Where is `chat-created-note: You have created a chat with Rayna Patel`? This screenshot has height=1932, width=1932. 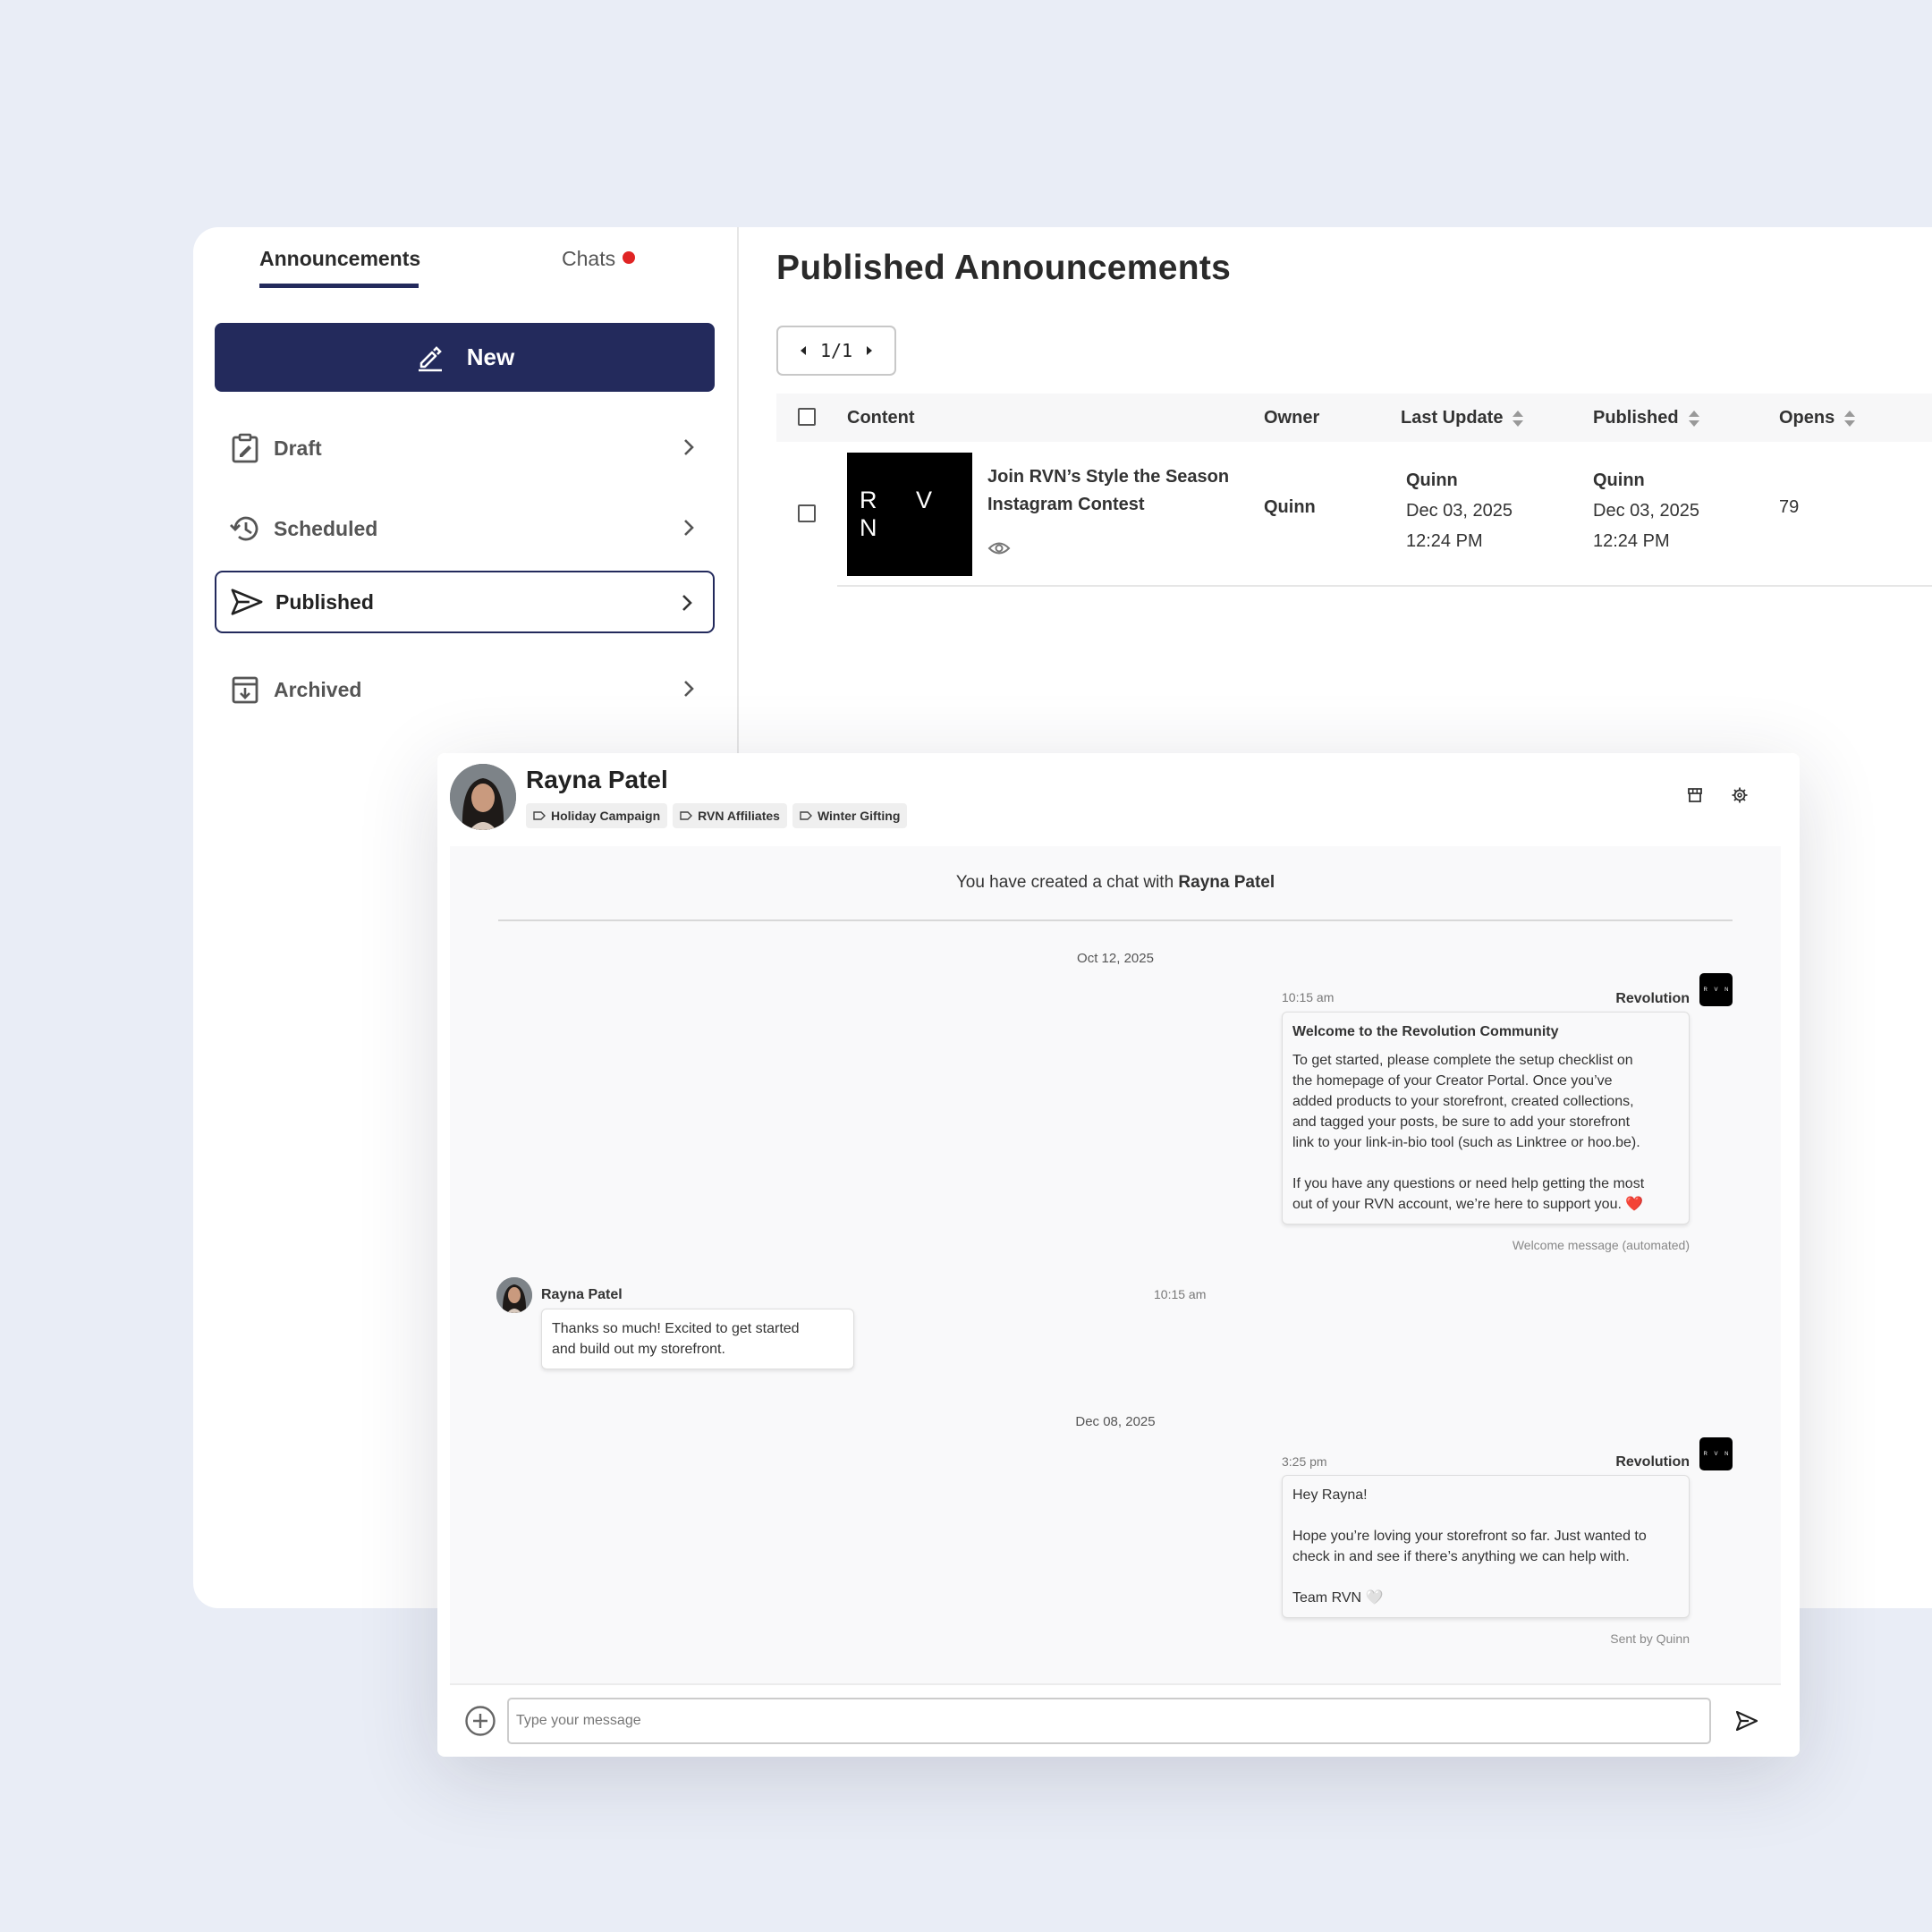 chat-created-note: You have created a chat with Rayna Patel is located at coordinates (1115, 882).